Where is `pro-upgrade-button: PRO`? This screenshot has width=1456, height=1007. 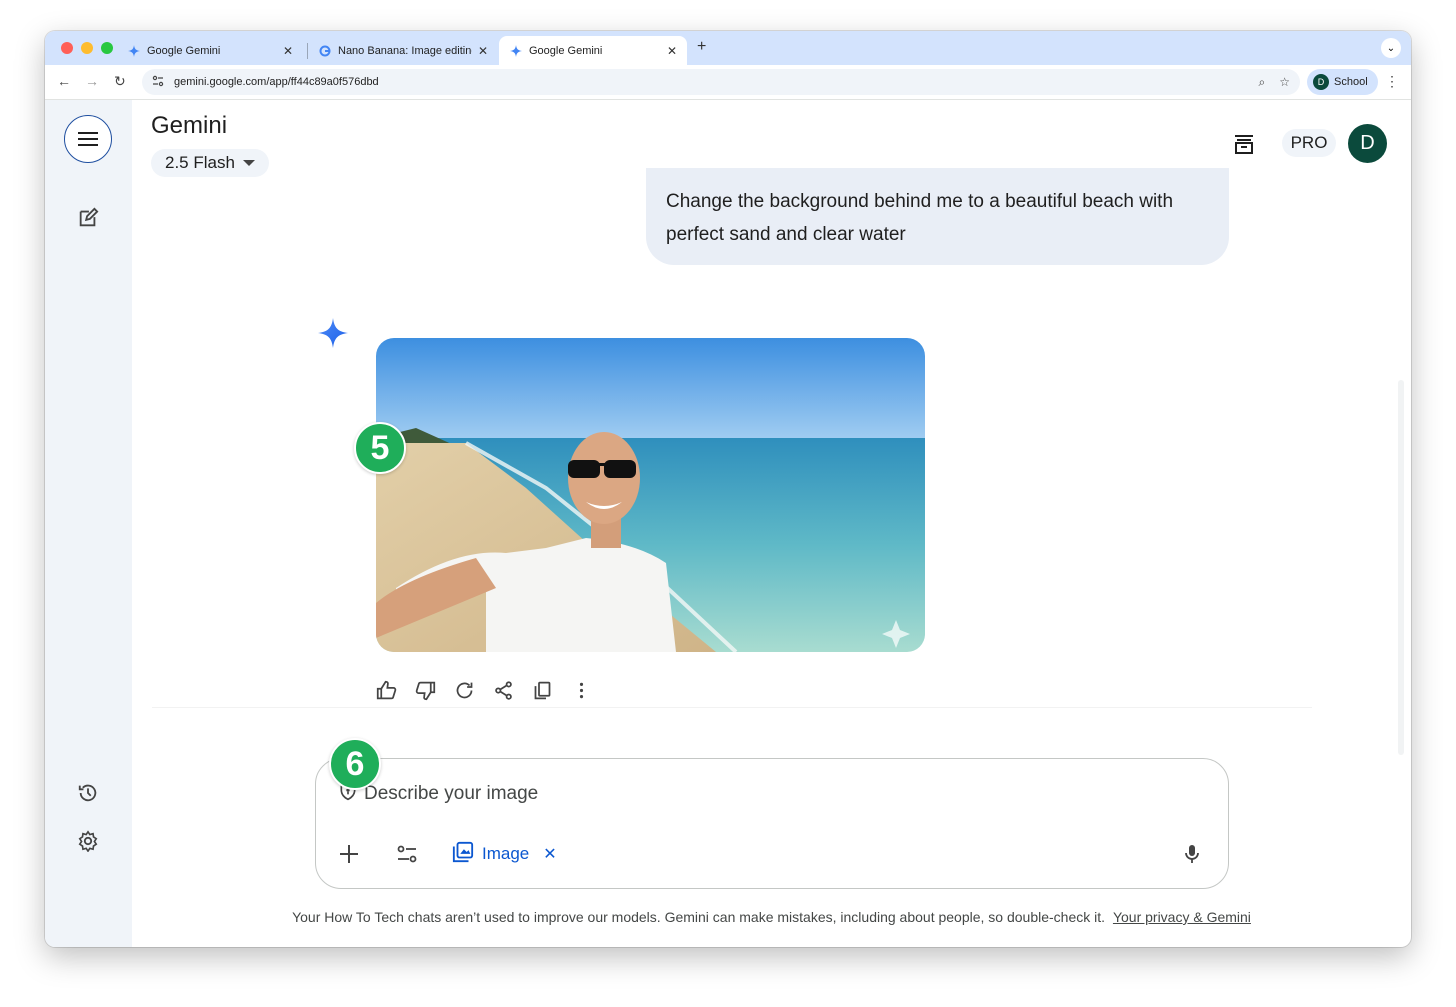
pro-upgrade-button: PRO is located at coordinates (1309, 143).